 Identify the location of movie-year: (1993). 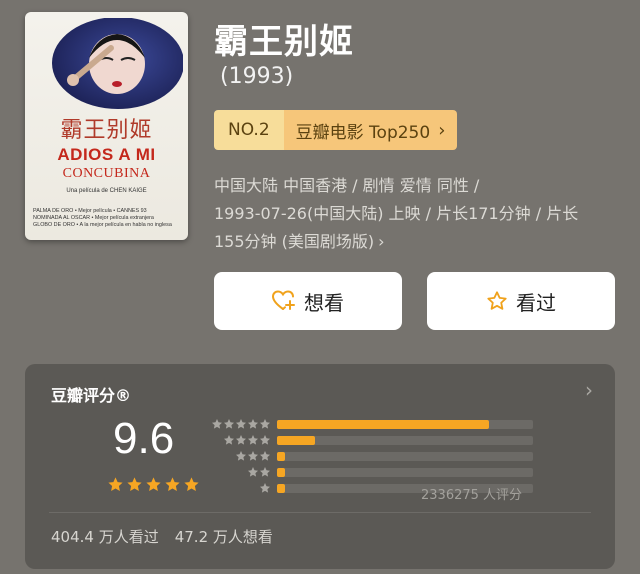
(257, 76).